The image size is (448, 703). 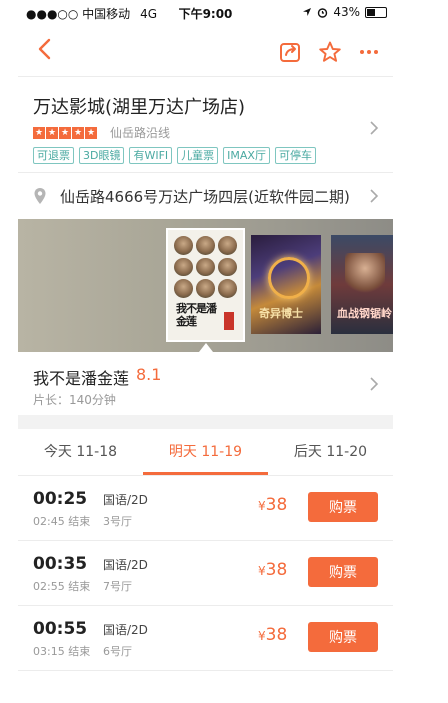 What do you see at coordinates (205, 12) in the screenshot?
I see `status-bar: ●●●○○ 中国移动 4G 下午9:00 43%` at bounding box center [205, 12].